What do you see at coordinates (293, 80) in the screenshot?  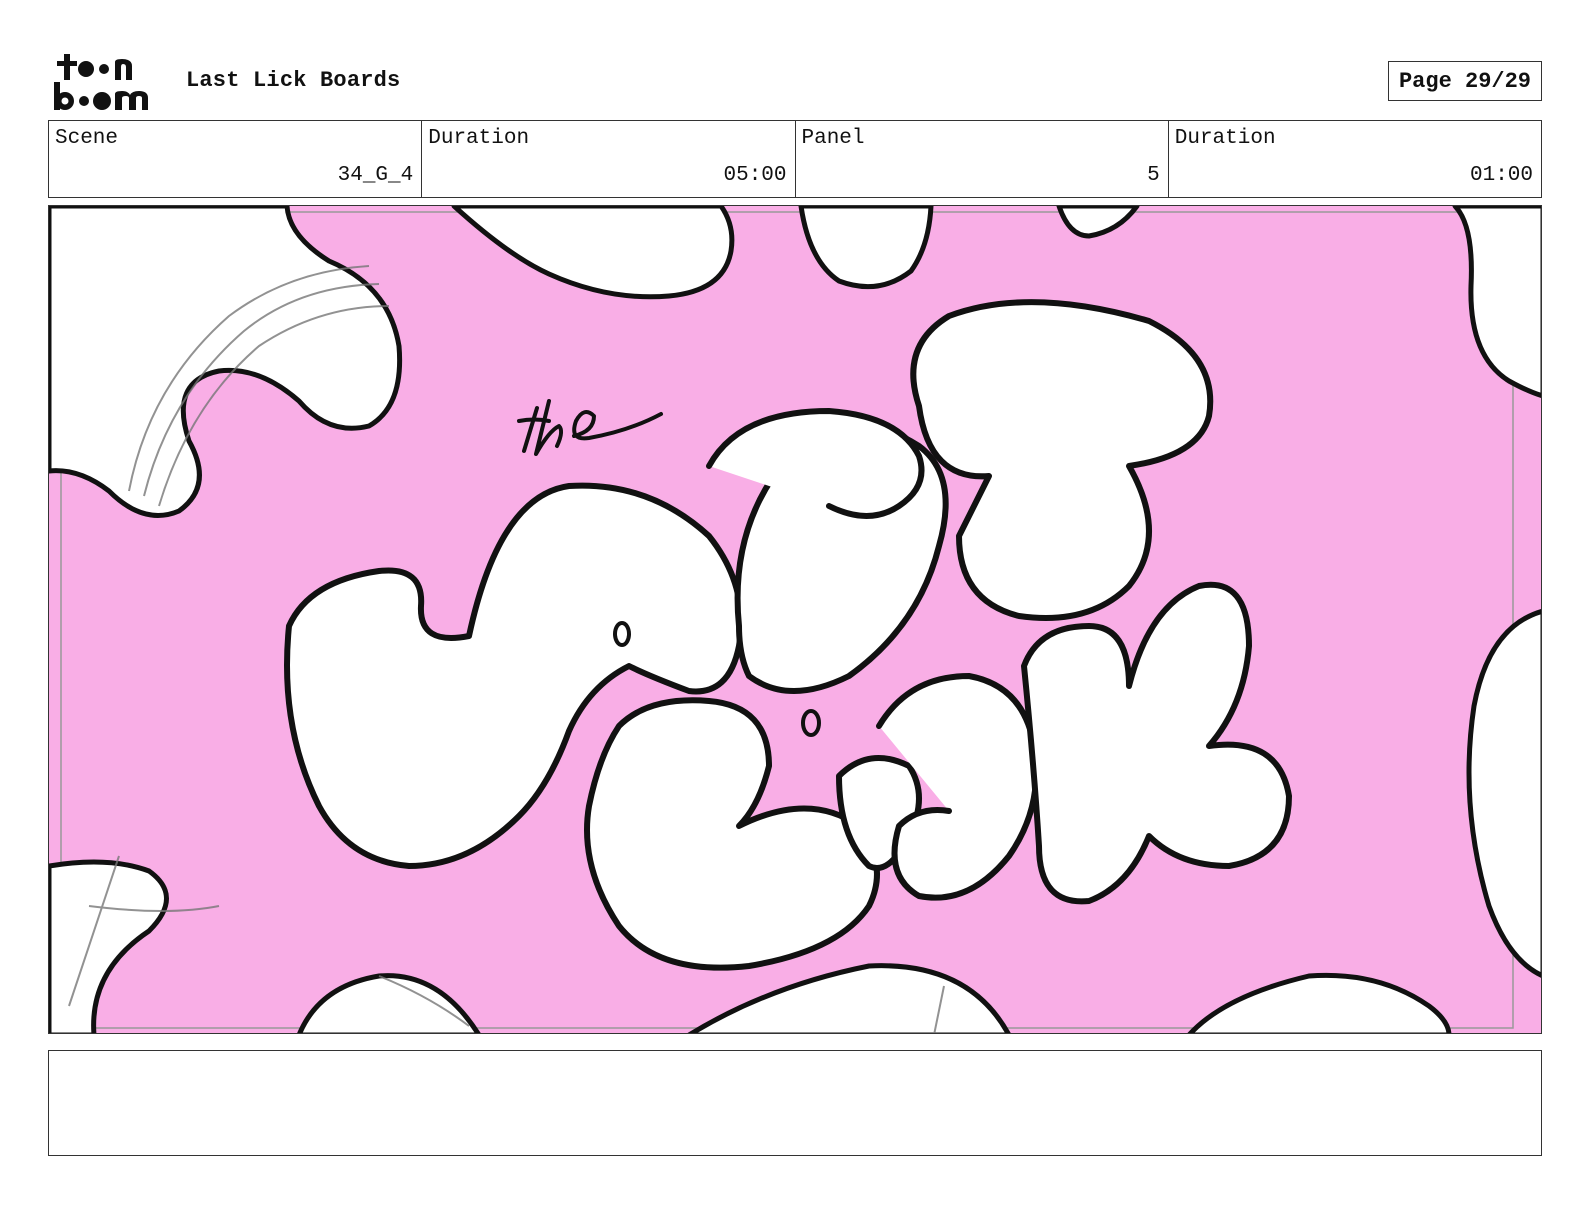 I see `document-title: Last Lick Boards` at bounding box center [293, 80].